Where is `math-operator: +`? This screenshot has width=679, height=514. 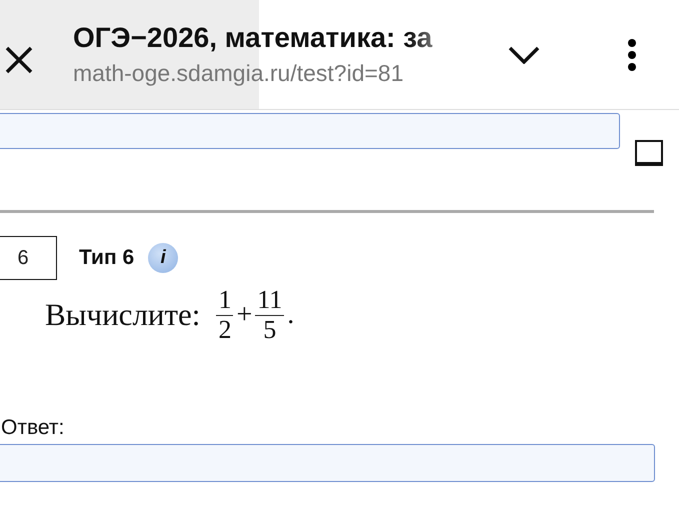 math-operator: + is located at coordinates (244, 315).